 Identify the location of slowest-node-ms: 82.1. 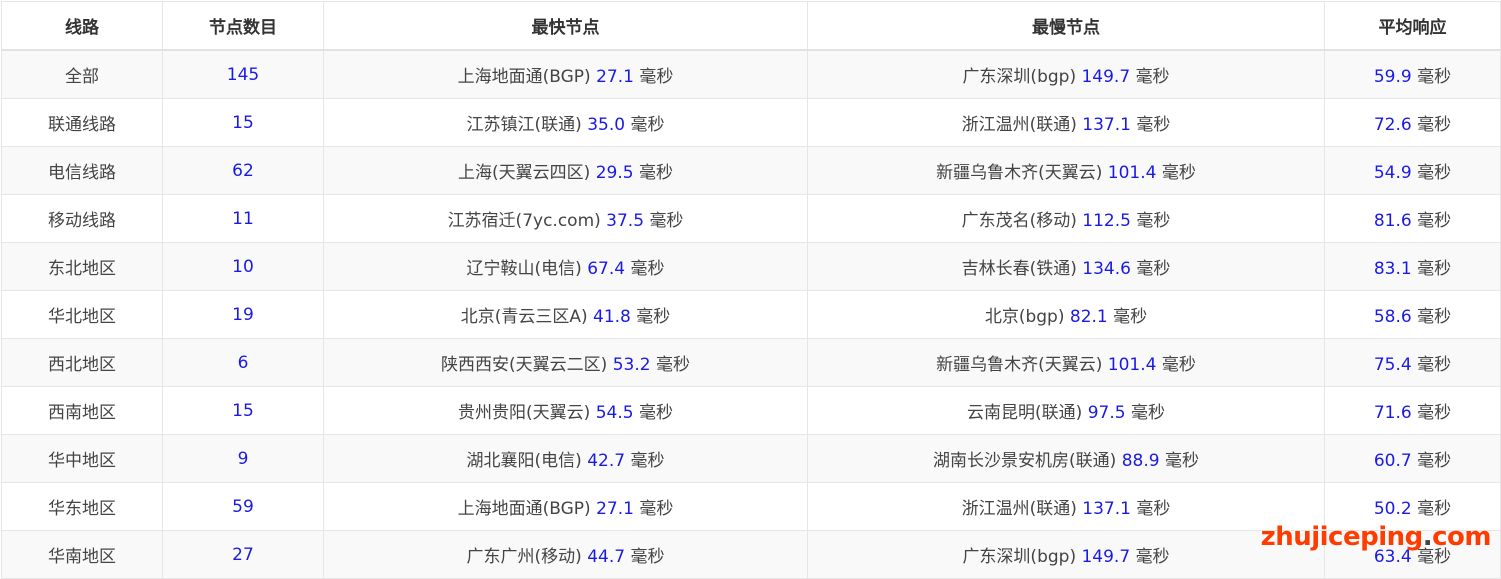
(1088, 317).